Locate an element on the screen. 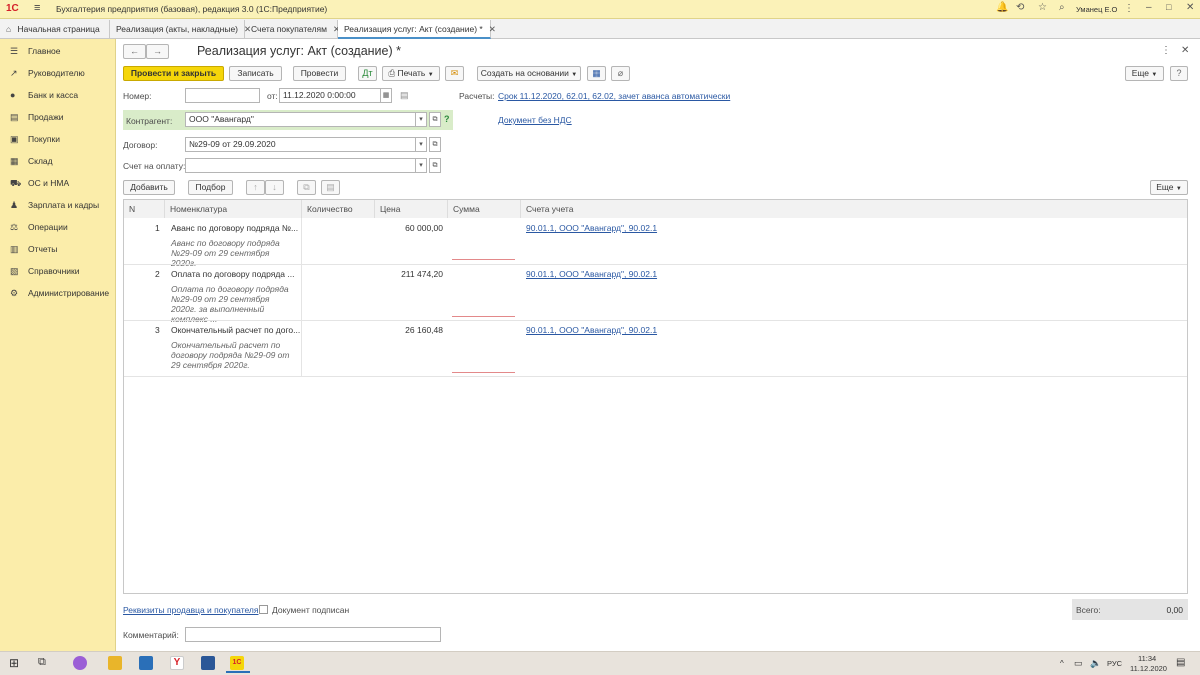 The height and width of the screenshot is (675, 1200). pick-button: Подбор is located at coordinates (210, 187).